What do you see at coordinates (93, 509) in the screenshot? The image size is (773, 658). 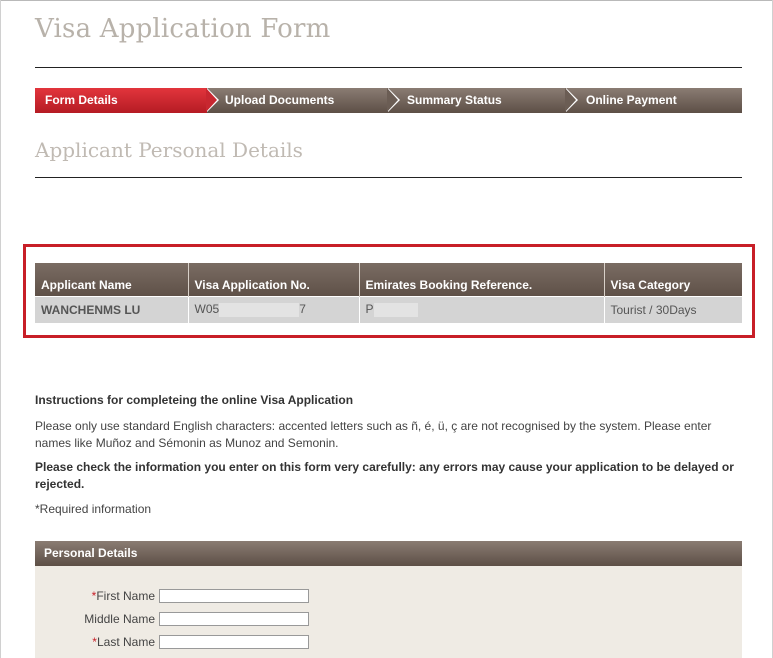 I see `required-note: *Required information` at bounding box center [93, 509].